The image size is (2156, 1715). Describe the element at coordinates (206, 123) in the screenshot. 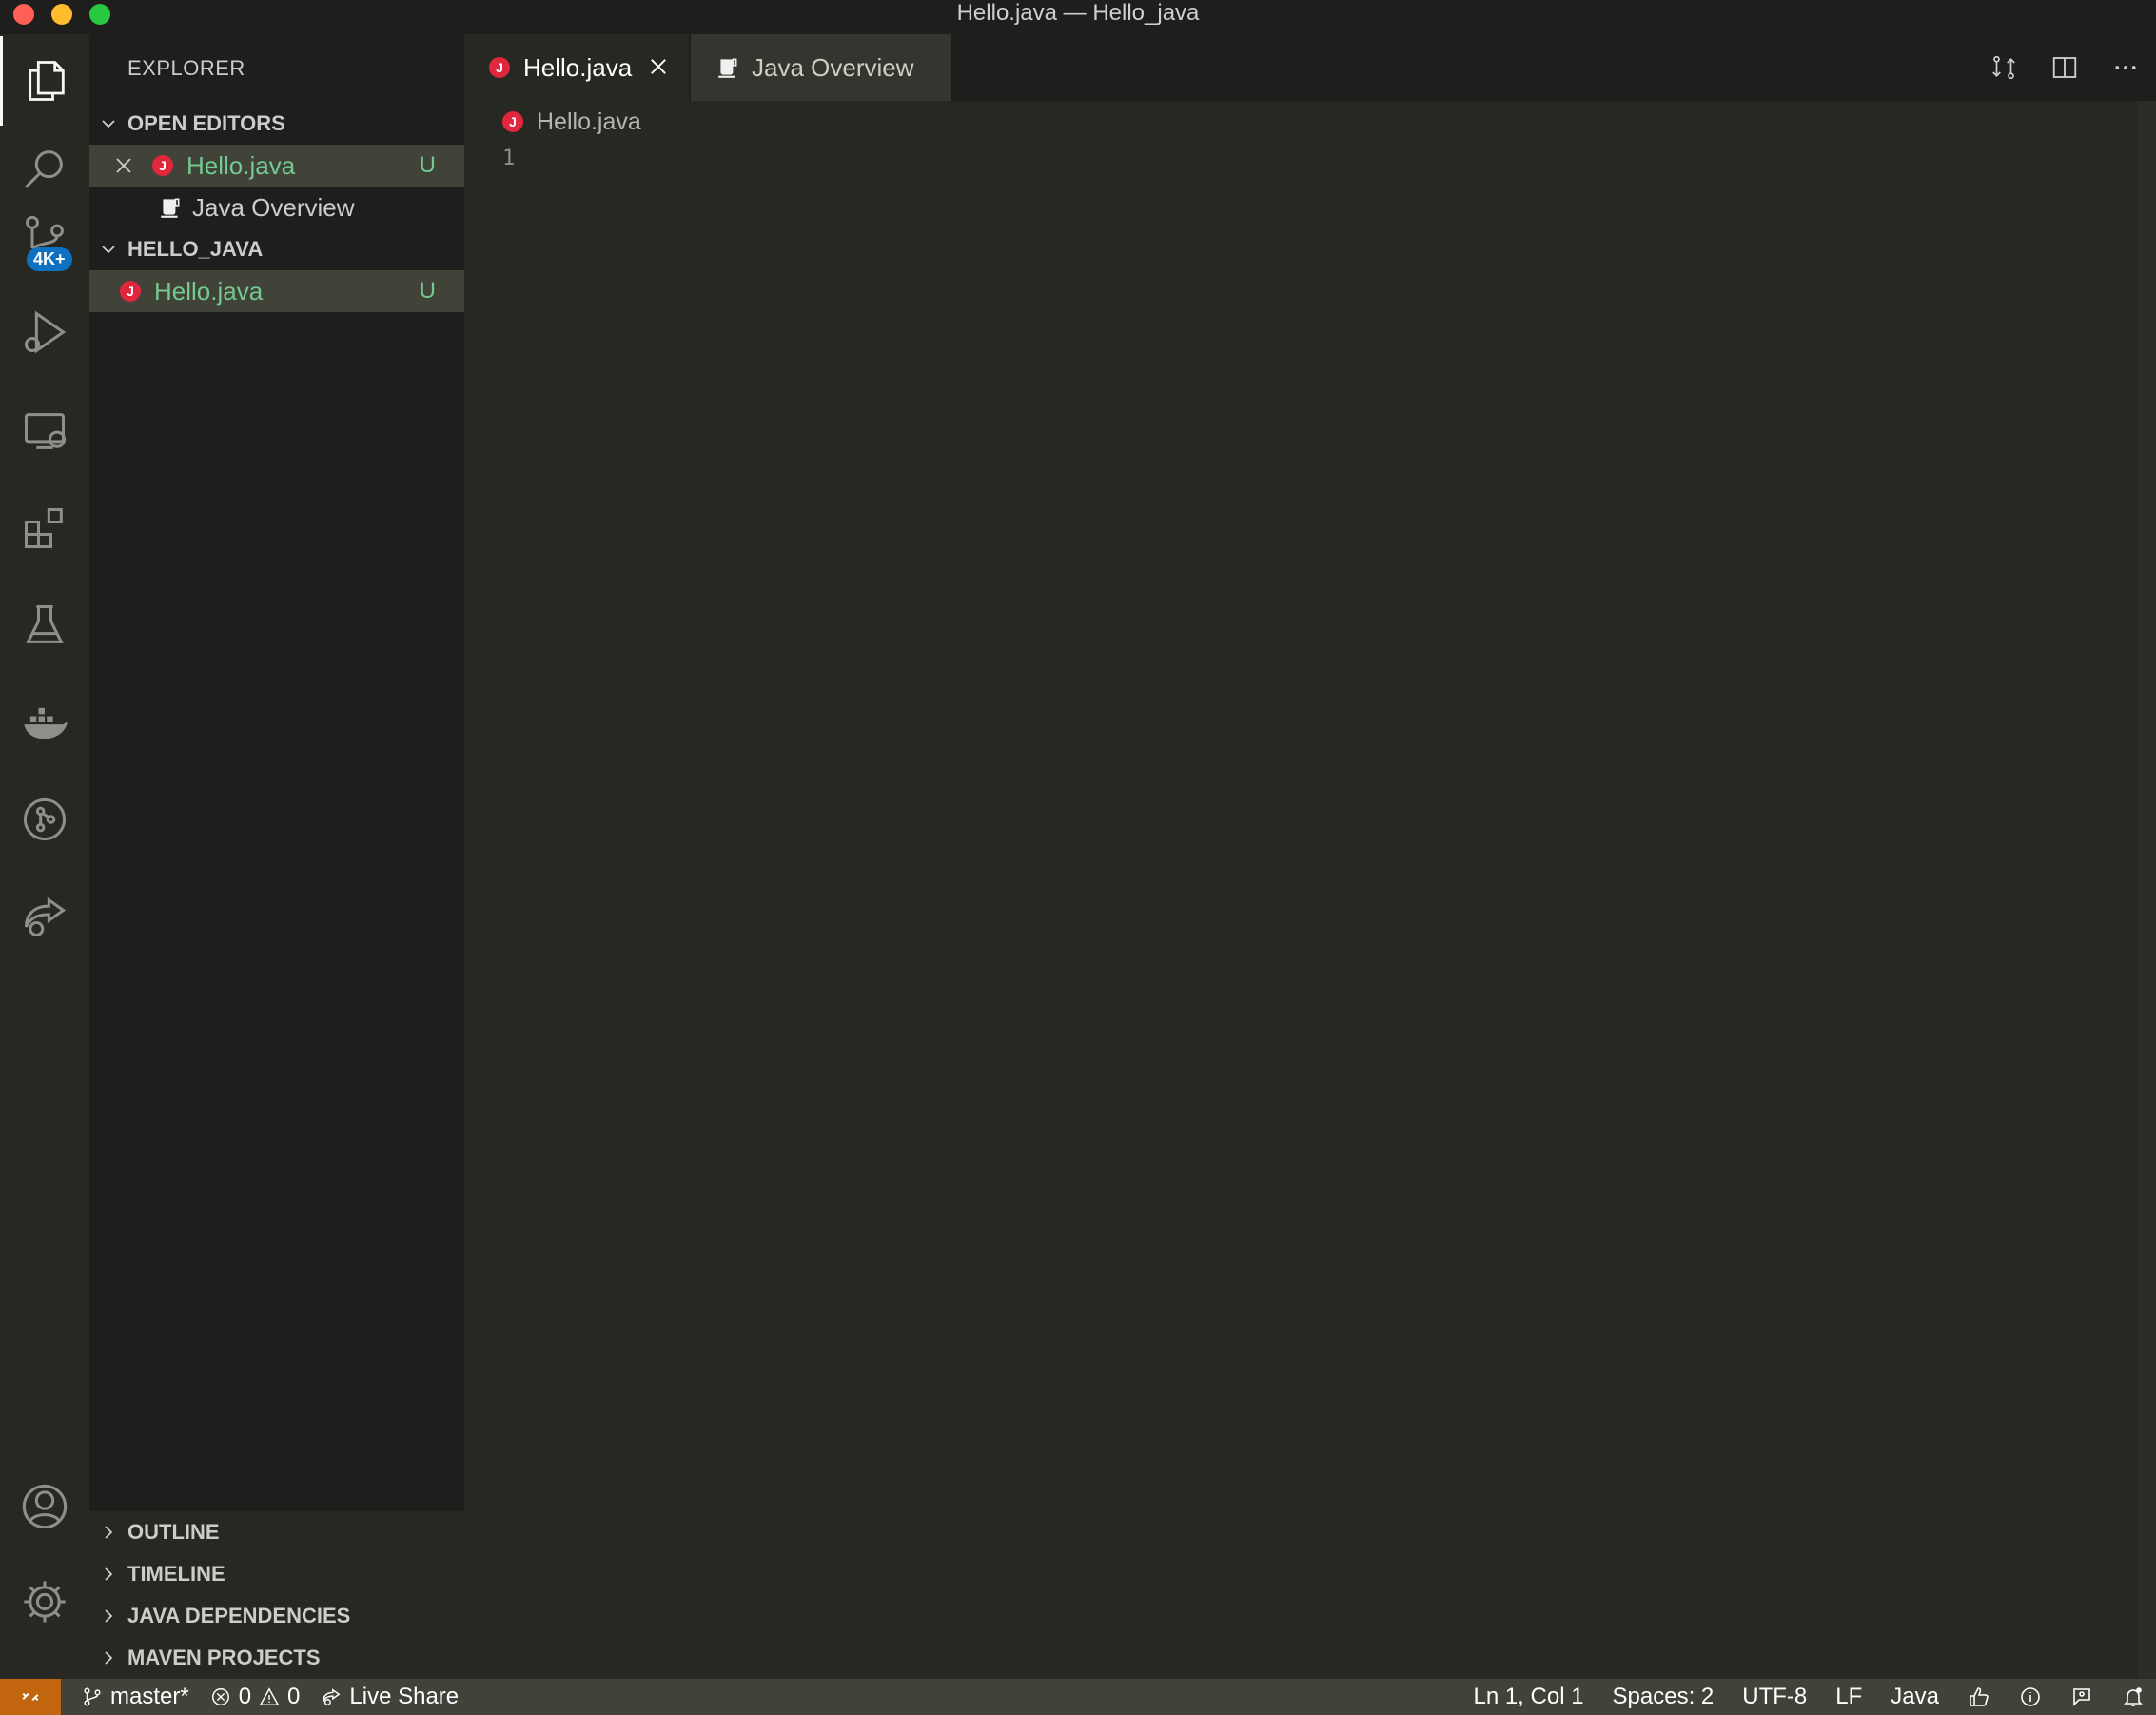

I see `open-editors-label: OPEN EDITORS` at that location.